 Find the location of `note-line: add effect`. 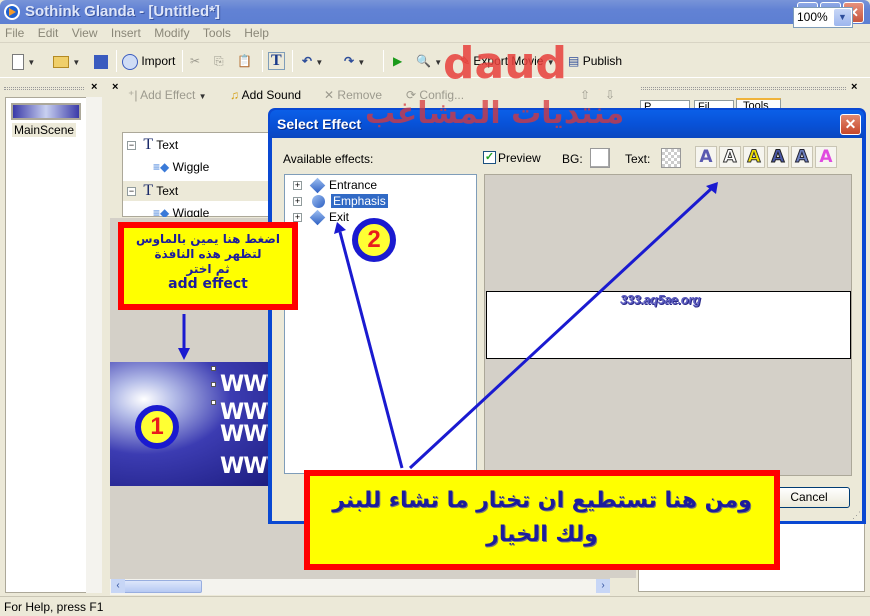

note-line: add effect is located at coordinates (208, 284).